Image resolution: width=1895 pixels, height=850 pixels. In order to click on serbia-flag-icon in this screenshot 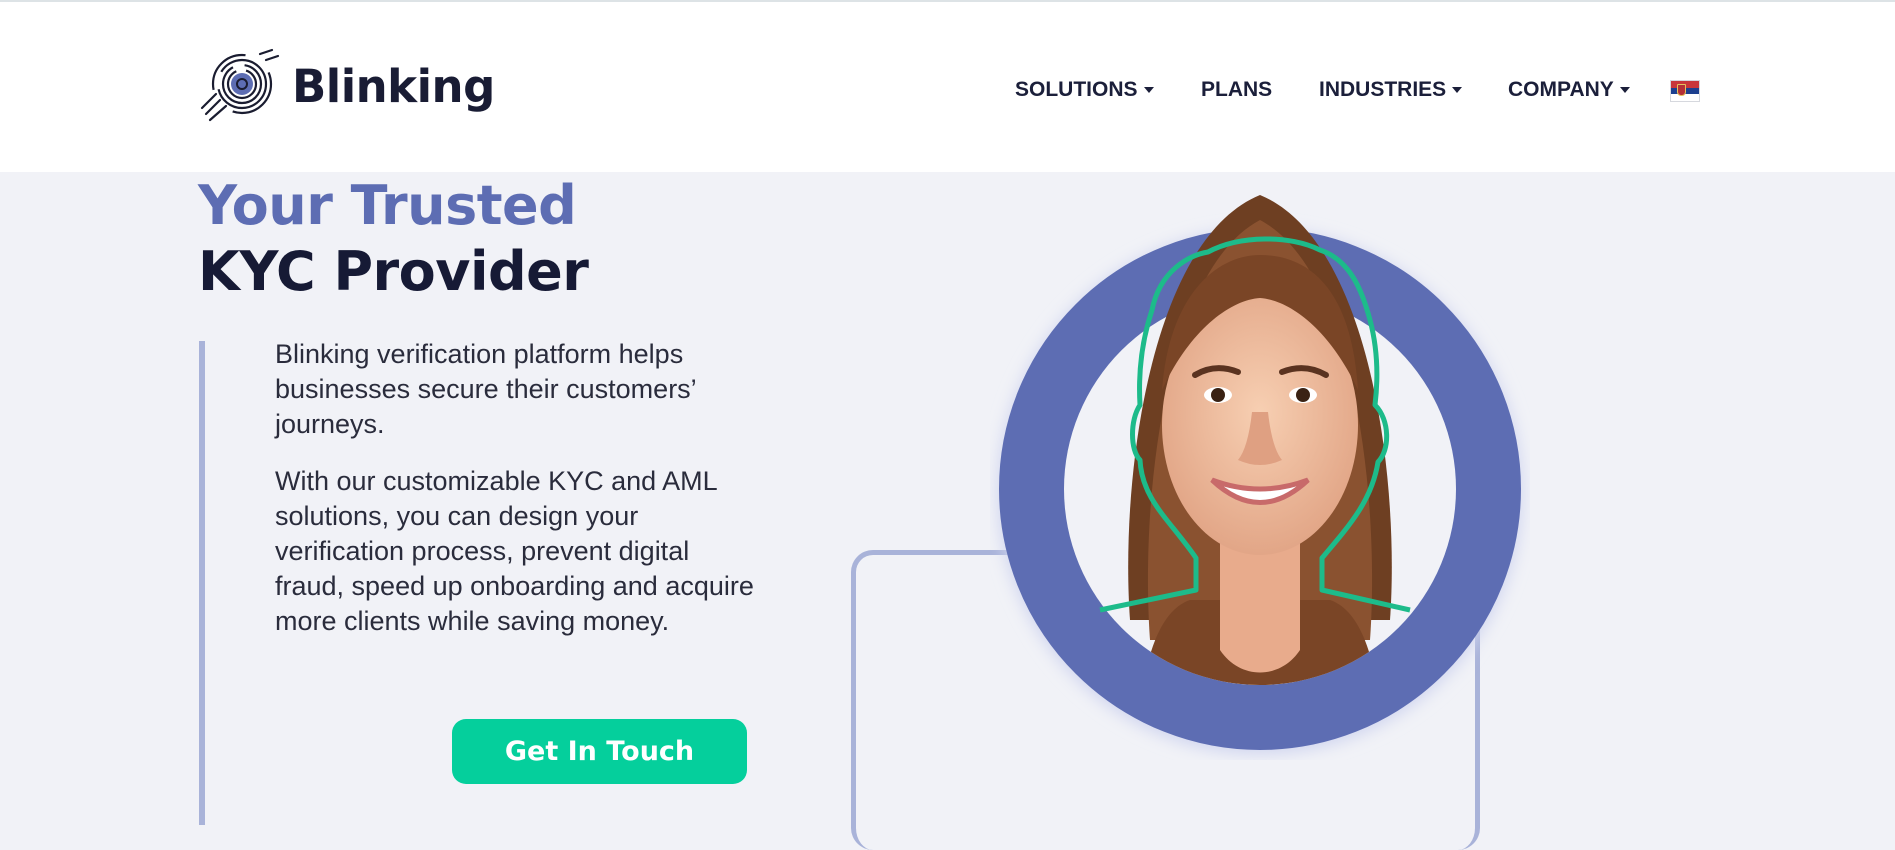, I will do `click(1685, 91)`.